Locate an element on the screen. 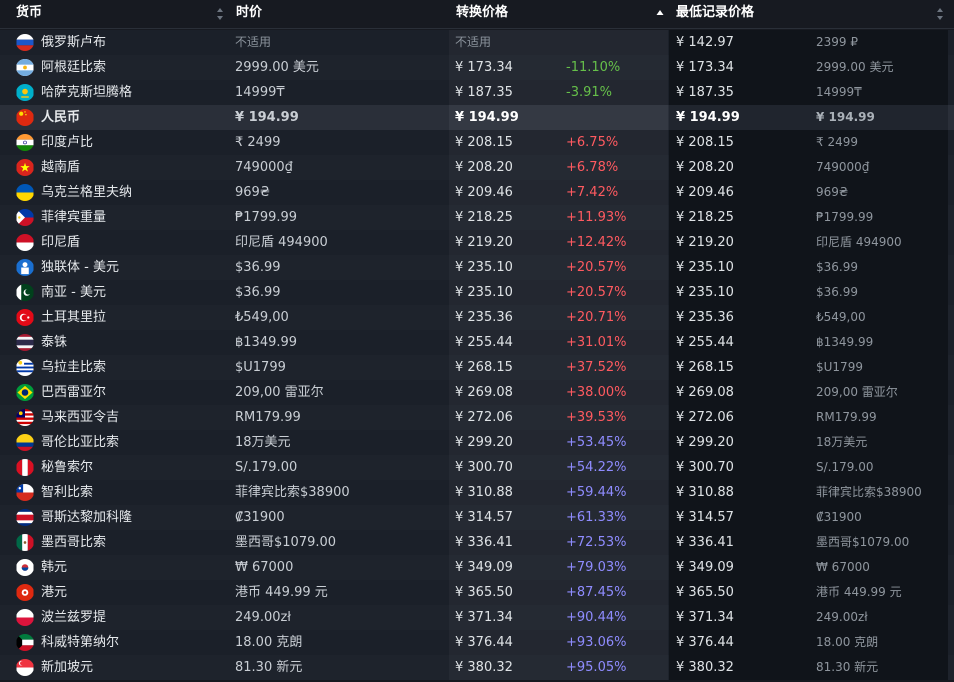 The image size is (954, 682). column-header-currency: 货币 is located at coordinates (29, 14).